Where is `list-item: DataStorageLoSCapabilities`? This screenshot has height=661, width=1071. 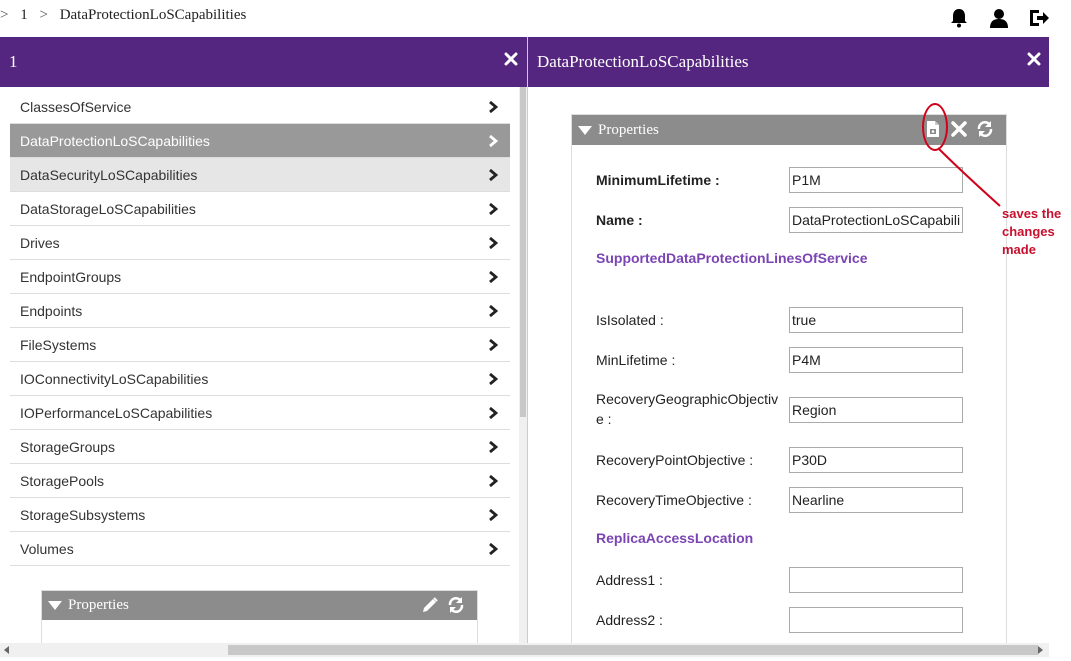 list-item: DataStorageLoSCapabilities is located at coordinates (260, 209).